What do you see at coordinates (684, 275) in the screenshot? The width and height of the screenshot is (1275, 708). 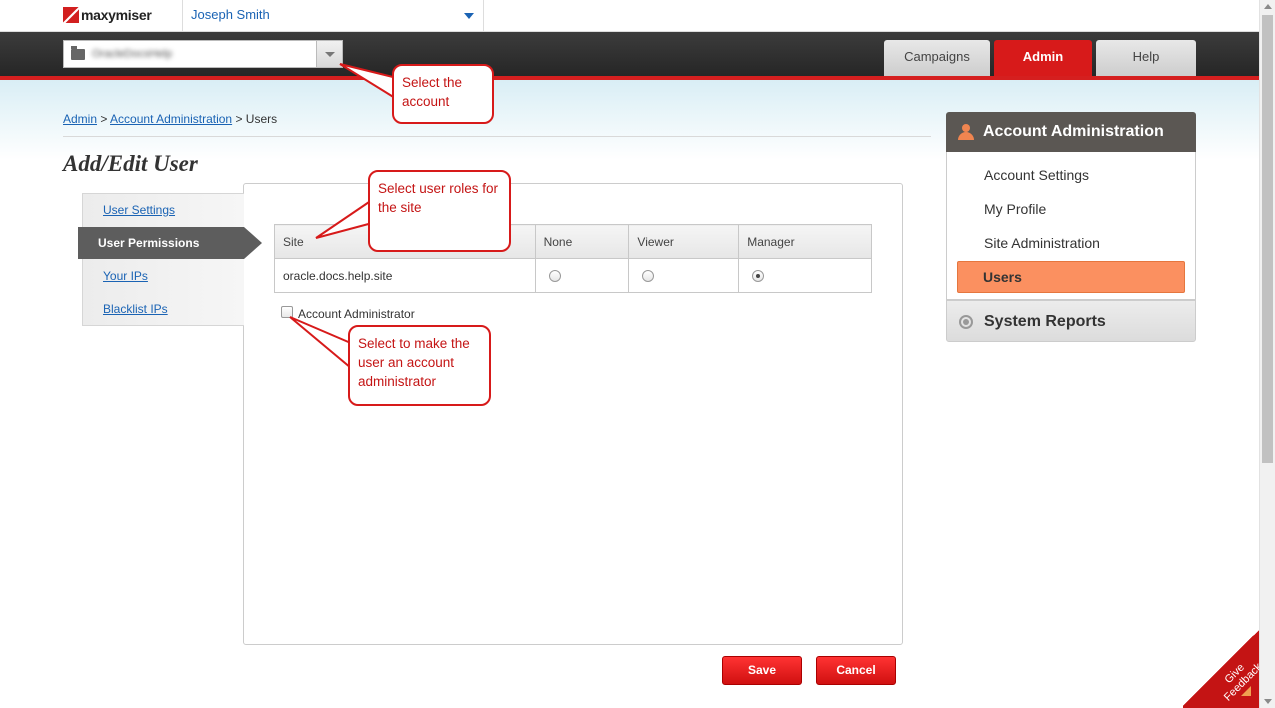 I see `role-viewer-cell` at bounding box center [684, 275].